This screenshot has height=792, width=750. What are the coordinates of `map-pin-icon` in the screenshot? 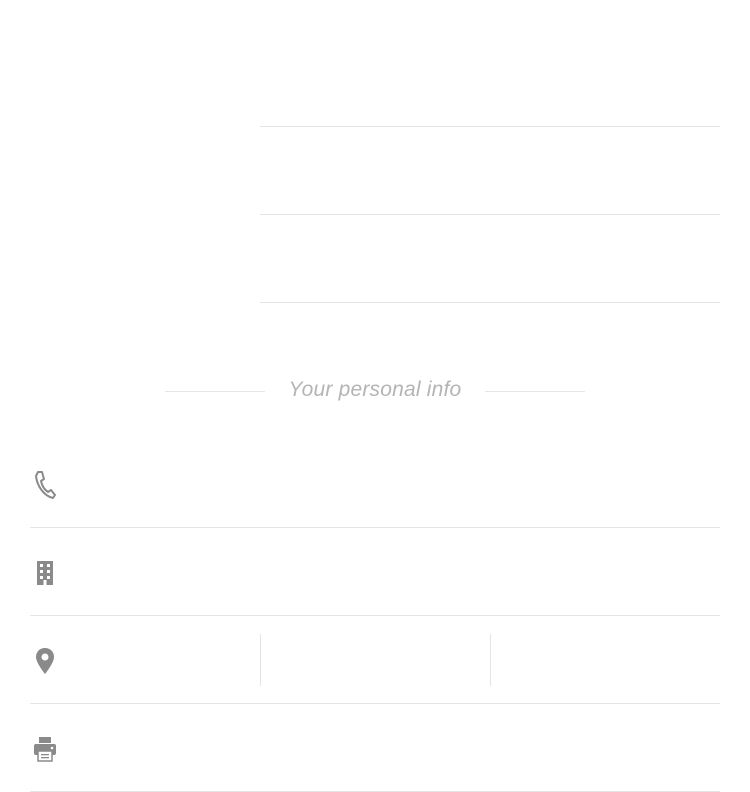 It's located at (45, 661).